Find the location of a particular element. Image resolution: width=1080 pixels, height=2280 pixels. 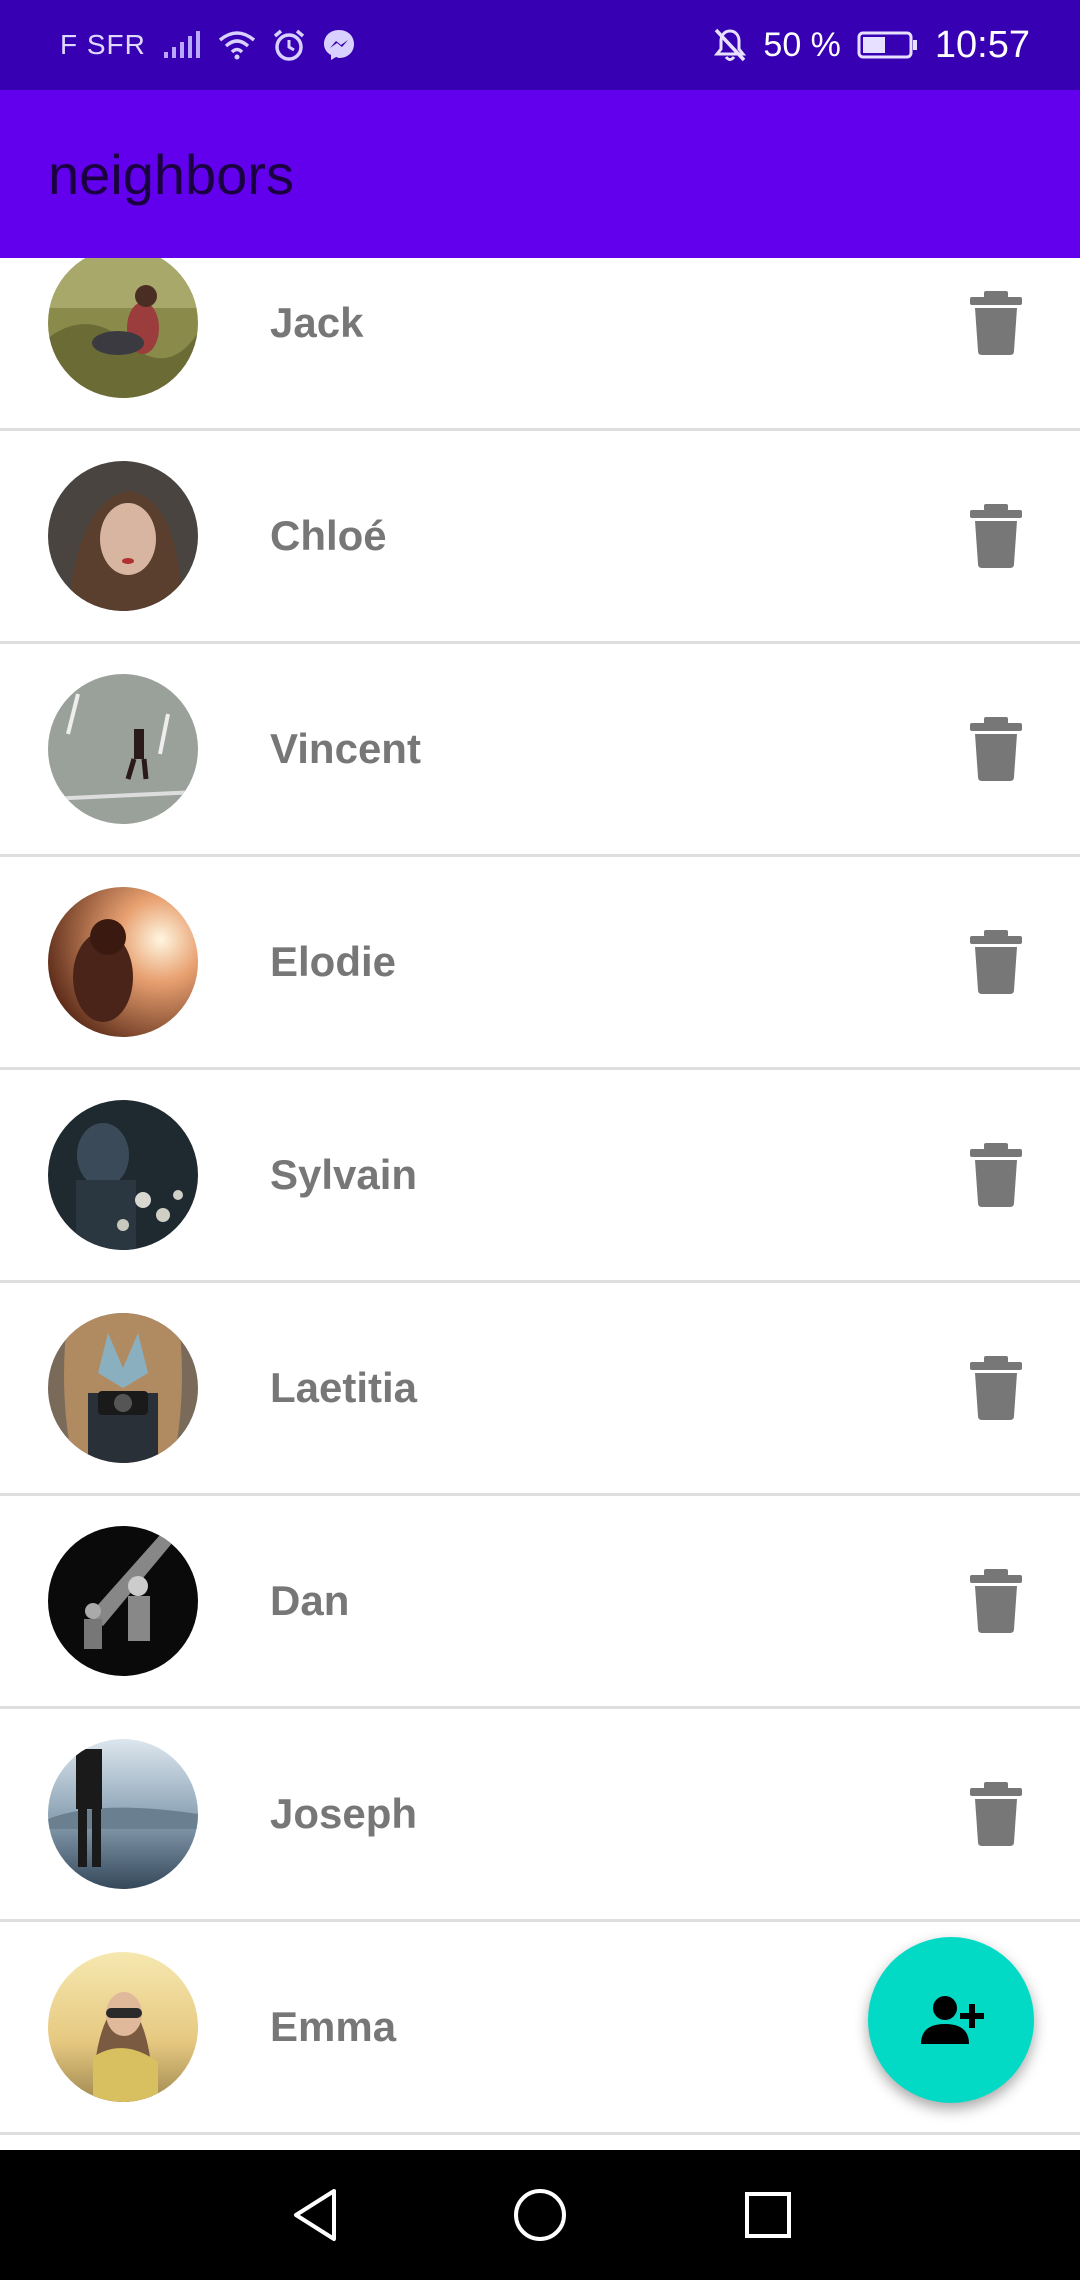

navigation-bar is located at coordinates (540, 2215).